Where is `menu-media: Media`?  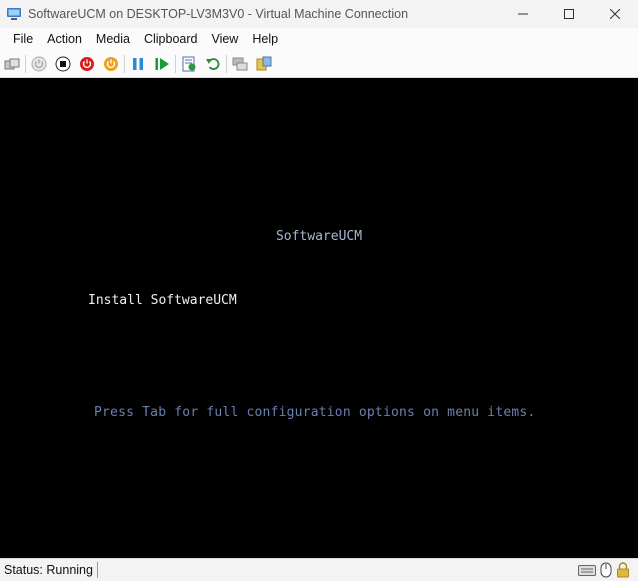
menu-media: Media is located at coordinates (113, 39).